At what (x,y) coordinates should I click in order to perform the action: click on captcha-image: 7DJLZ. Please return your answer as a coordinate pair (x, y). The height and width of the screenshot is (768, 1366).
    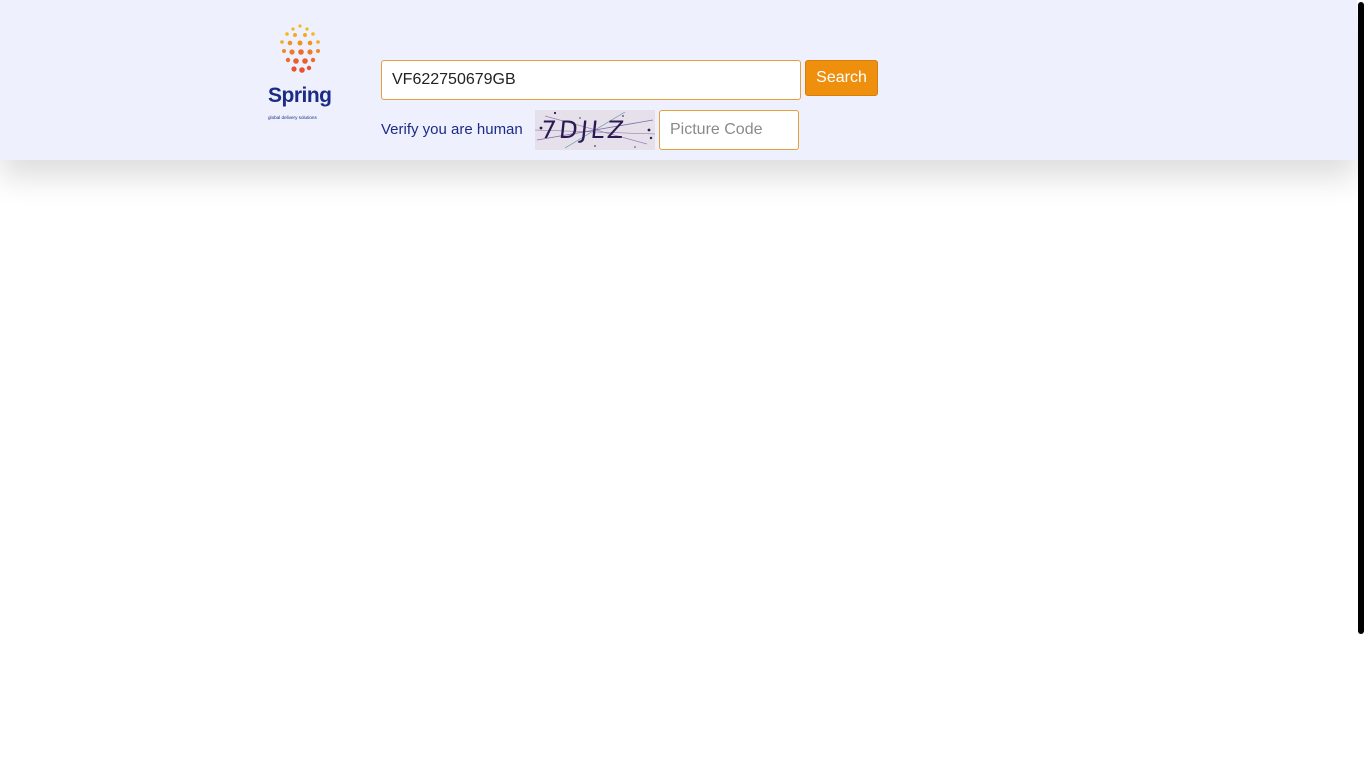
    Looking at the image, I should click on (595, 130).